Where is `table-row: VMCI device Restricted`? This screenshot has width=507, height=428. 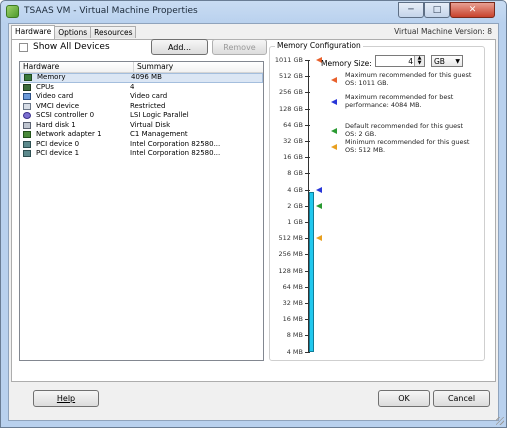 table-row: VMCI device Restricted is located at coordinates (141, 107).